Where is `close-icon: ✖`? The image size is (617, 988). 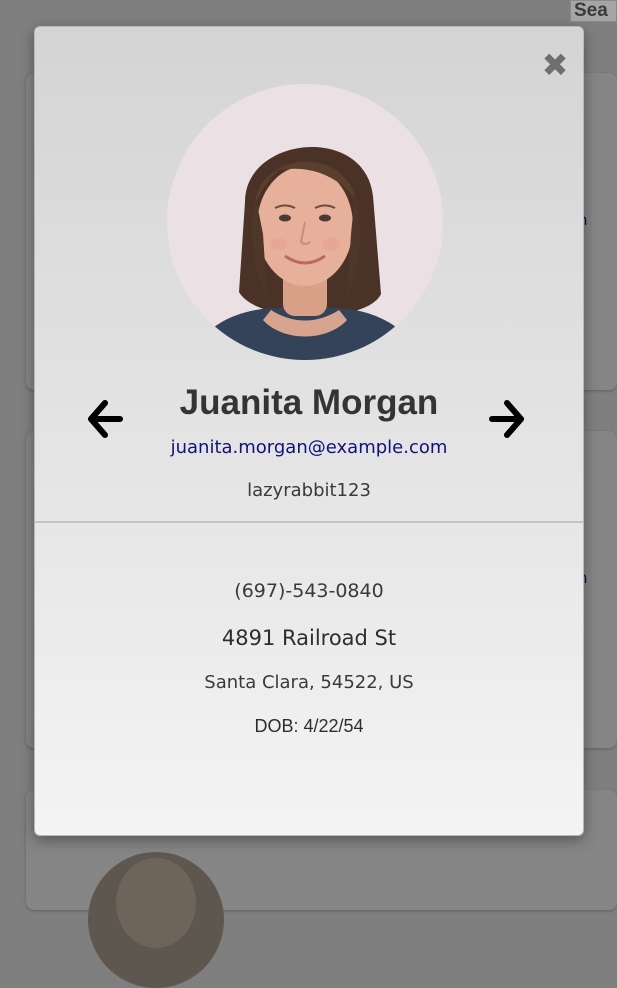
close-icon: ✖ is located at coordinates (555, 65).